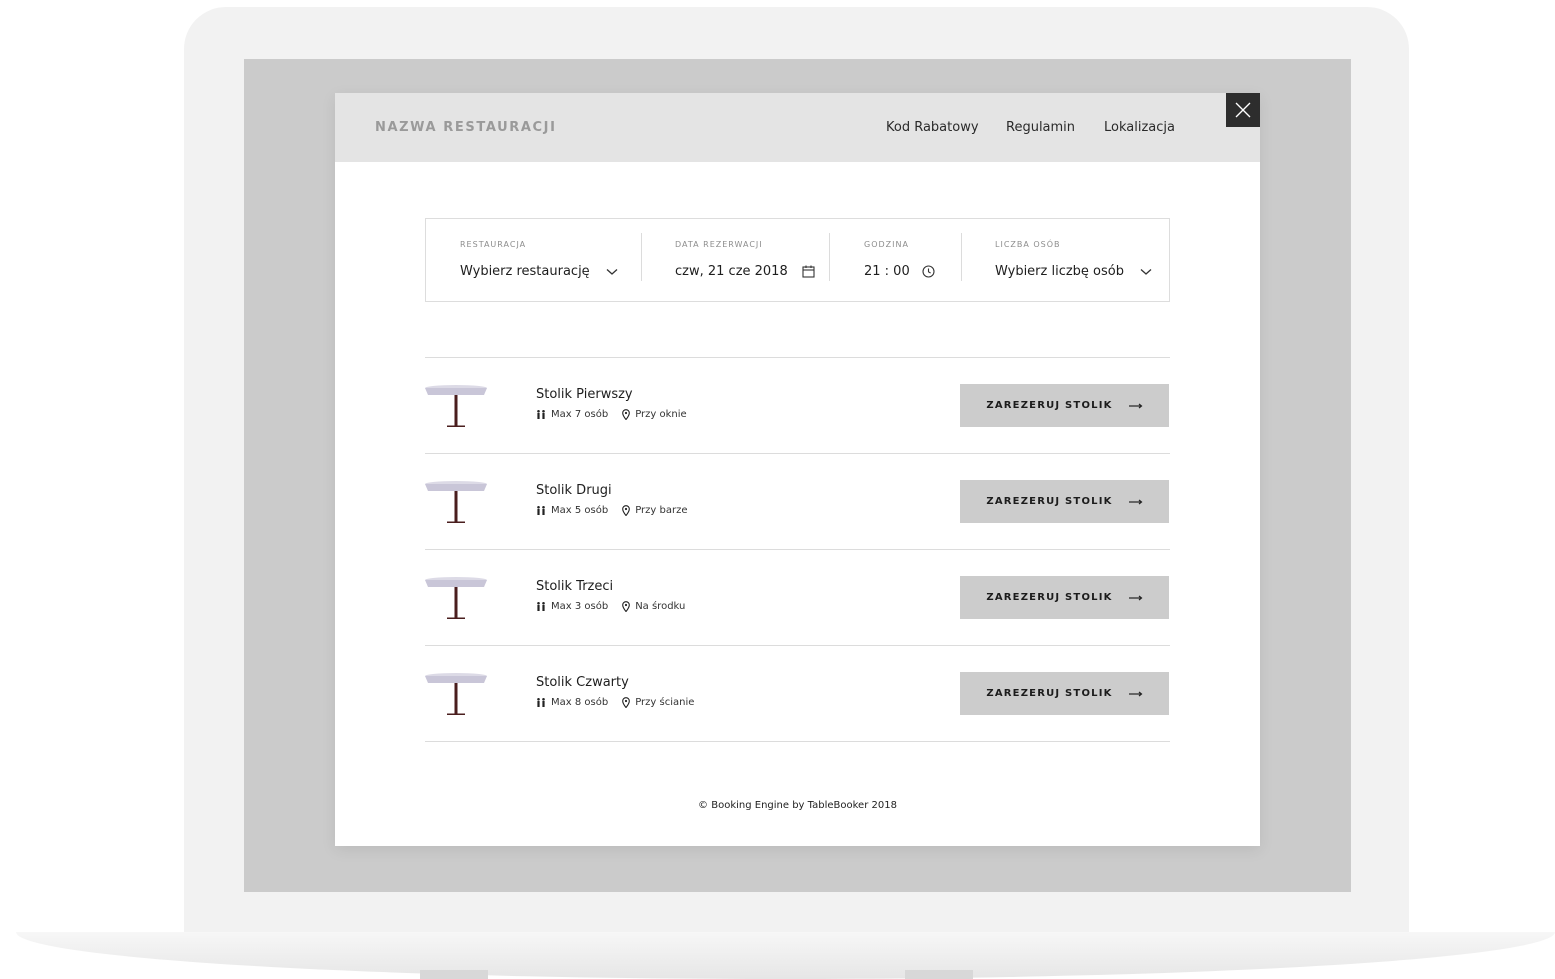 The width and height of the screenshot is (1555, 979). Describe the element at coordinates (493, 244) in the screenshot. I see `restaurant-filter-label: RESTAURACJA` at that location.